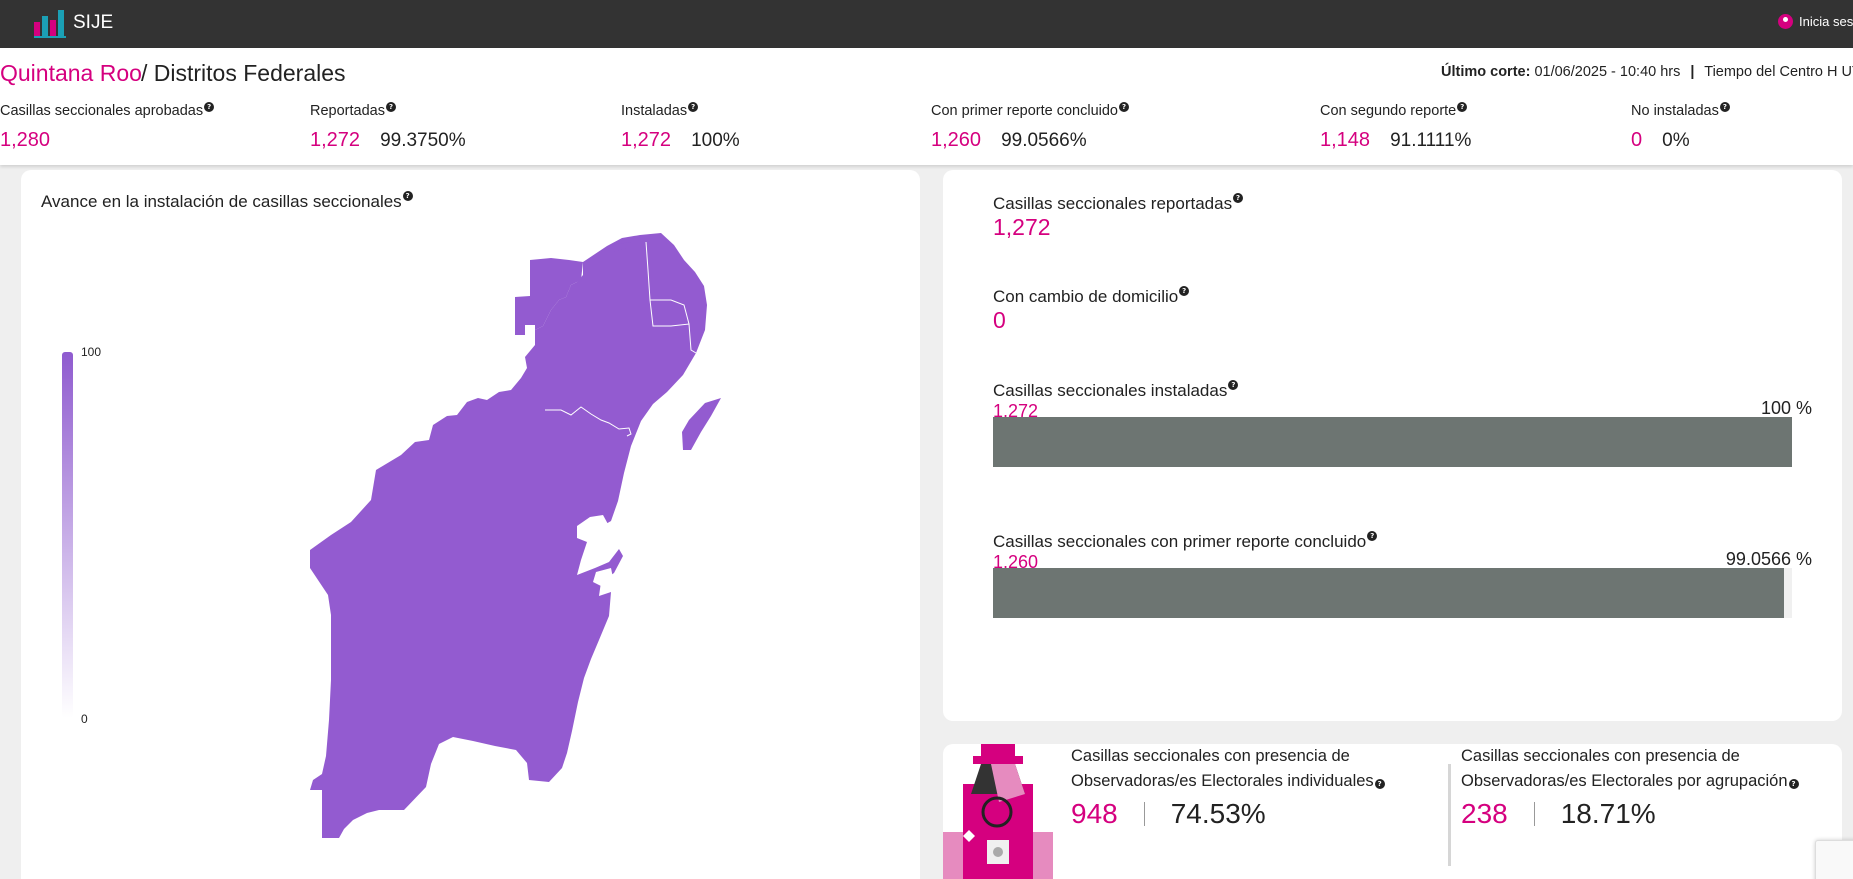  I want to click on breadcrumb-state: Quintana Roo, so click(71, 73).